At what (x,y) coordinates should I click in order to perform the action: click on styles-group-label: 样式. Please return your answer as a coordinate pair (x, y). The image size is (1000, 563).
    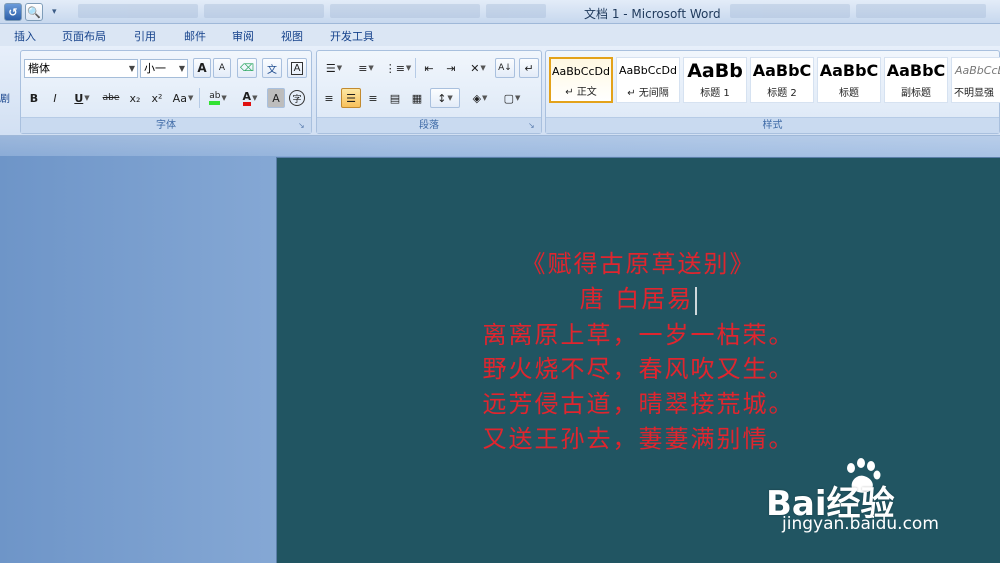
    Looking at the image, I should click on (772, 125).